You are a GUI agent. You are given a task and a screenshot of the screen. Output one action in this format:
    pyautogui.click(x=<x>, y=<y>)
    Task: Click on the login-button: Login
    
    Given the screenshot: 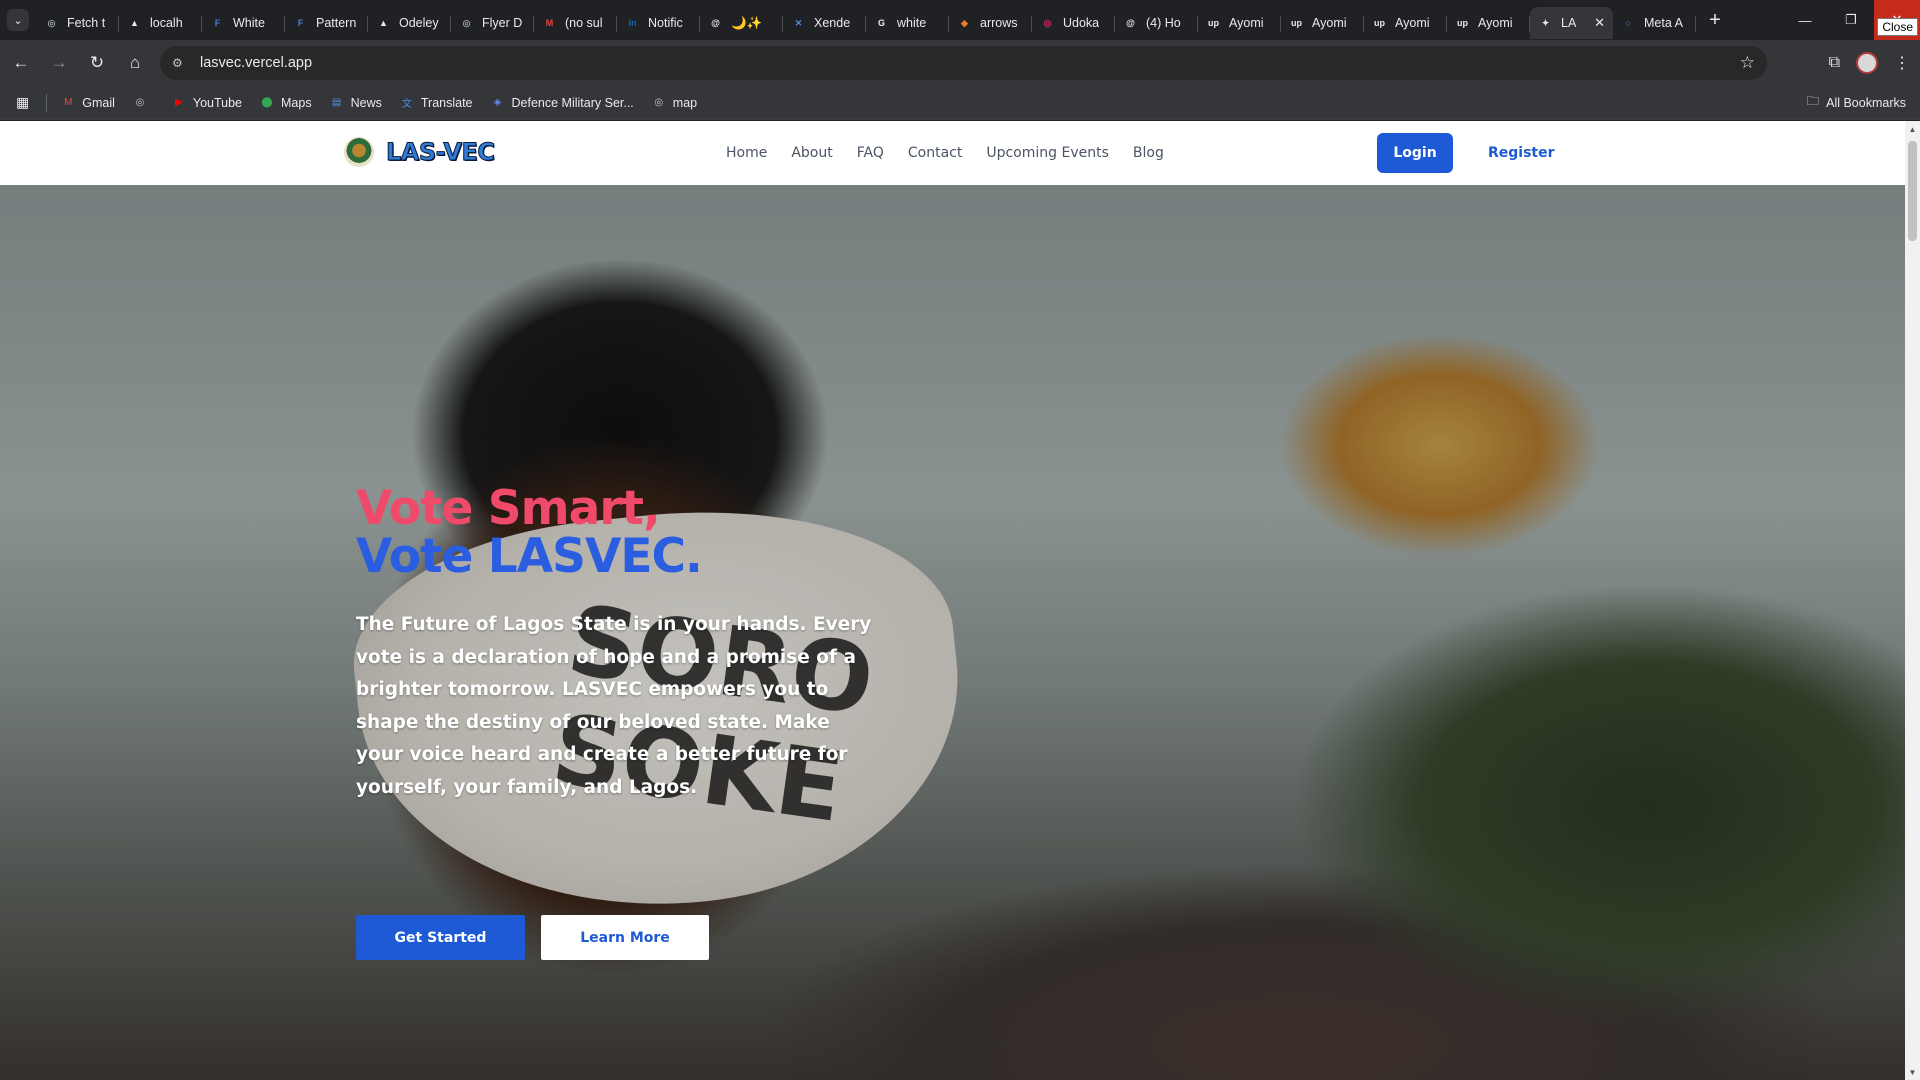 What is the action you would take?
    pyautogui.click(x=1415, y=153)
    